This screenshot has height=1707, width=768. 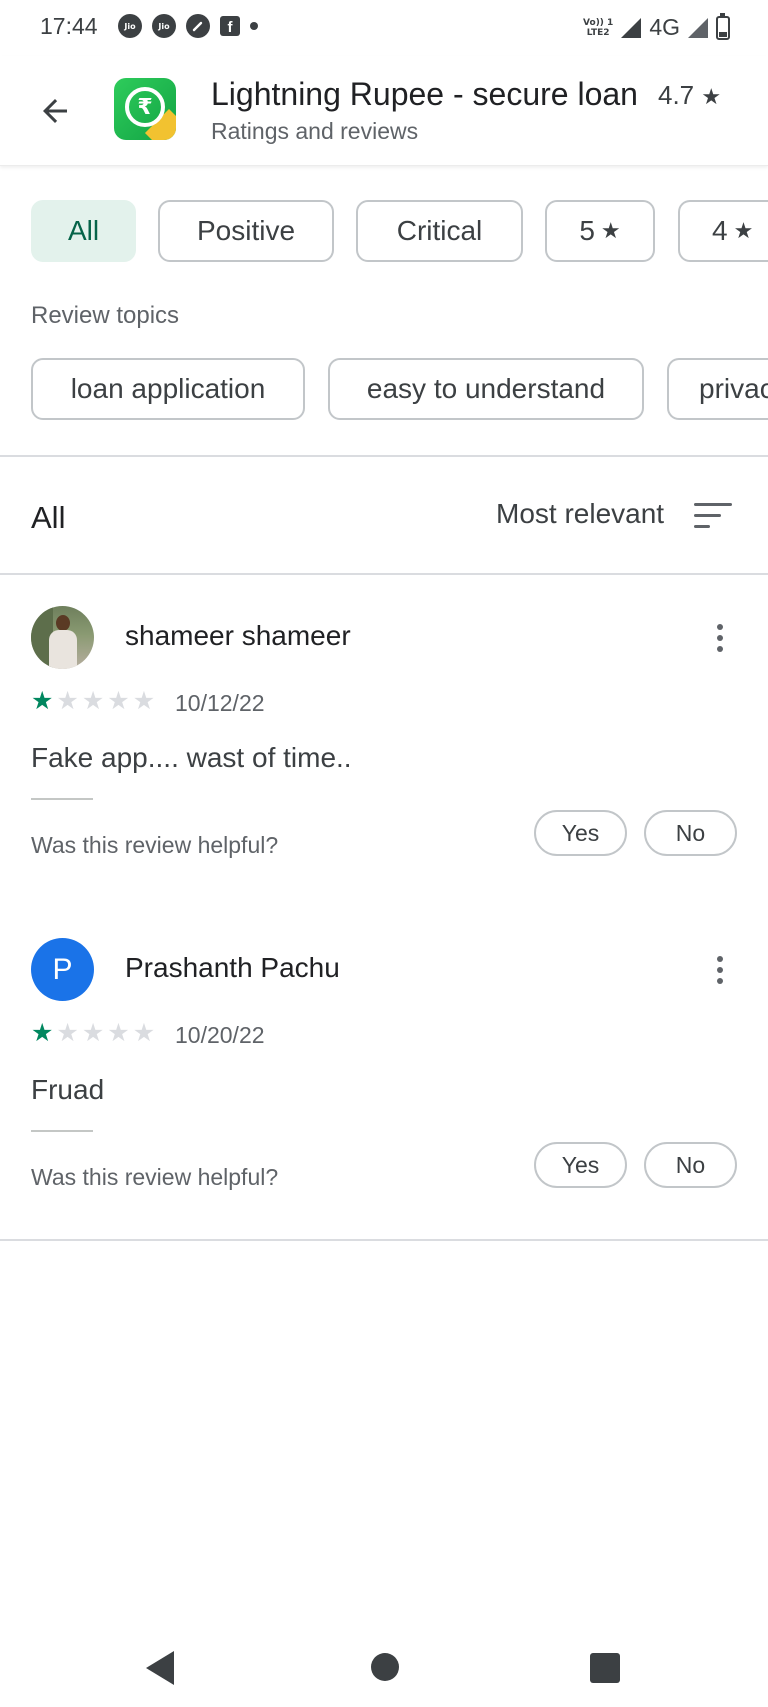 I want to click on avatar, so click(x=62, y=637).